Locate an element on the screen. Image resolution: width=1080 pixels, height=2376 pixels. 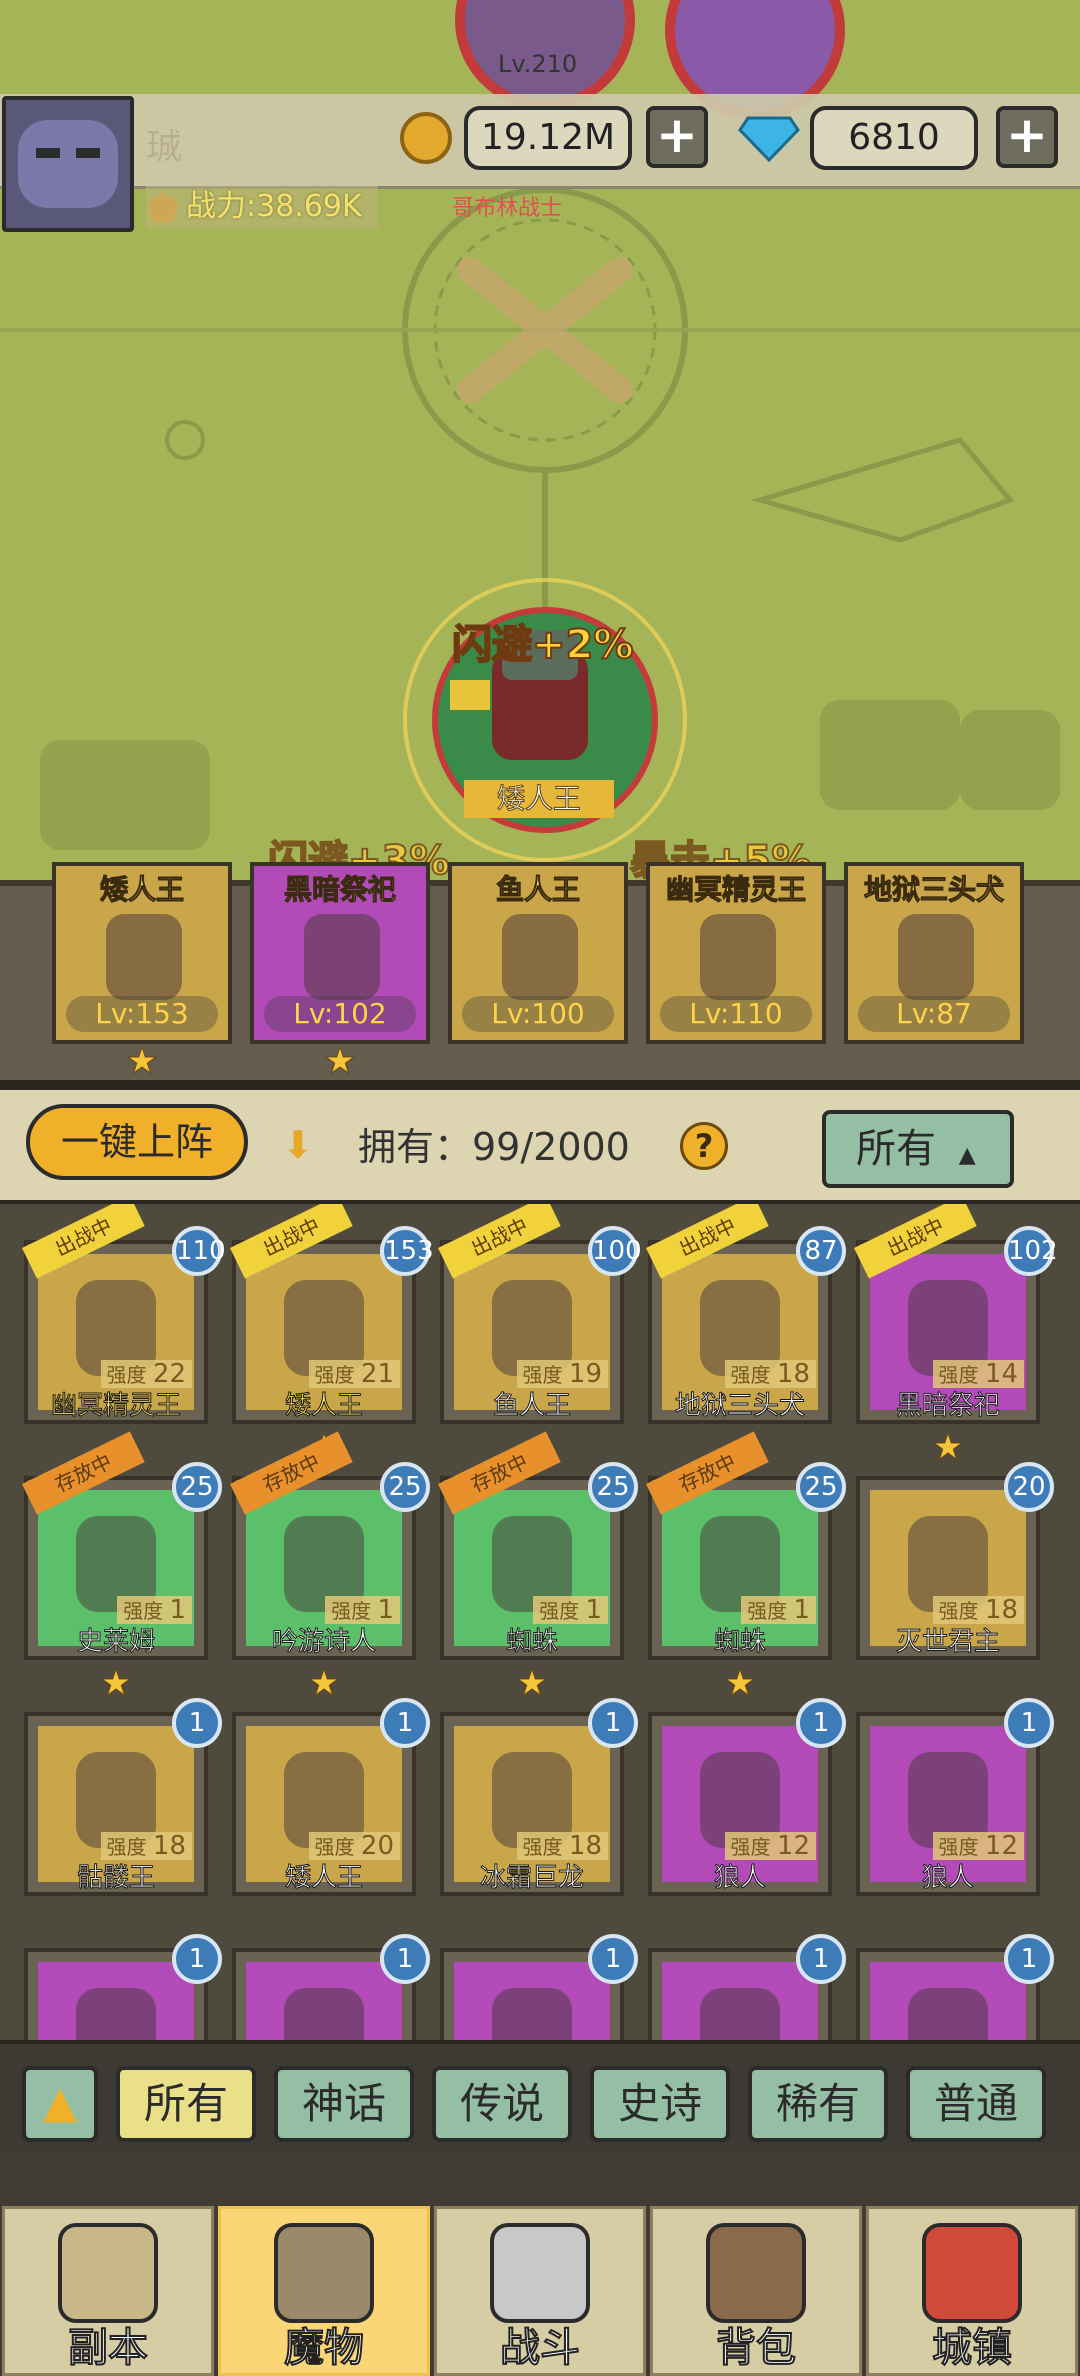
strength-badge: 强度 21 is located at coordinates (354, 1374).